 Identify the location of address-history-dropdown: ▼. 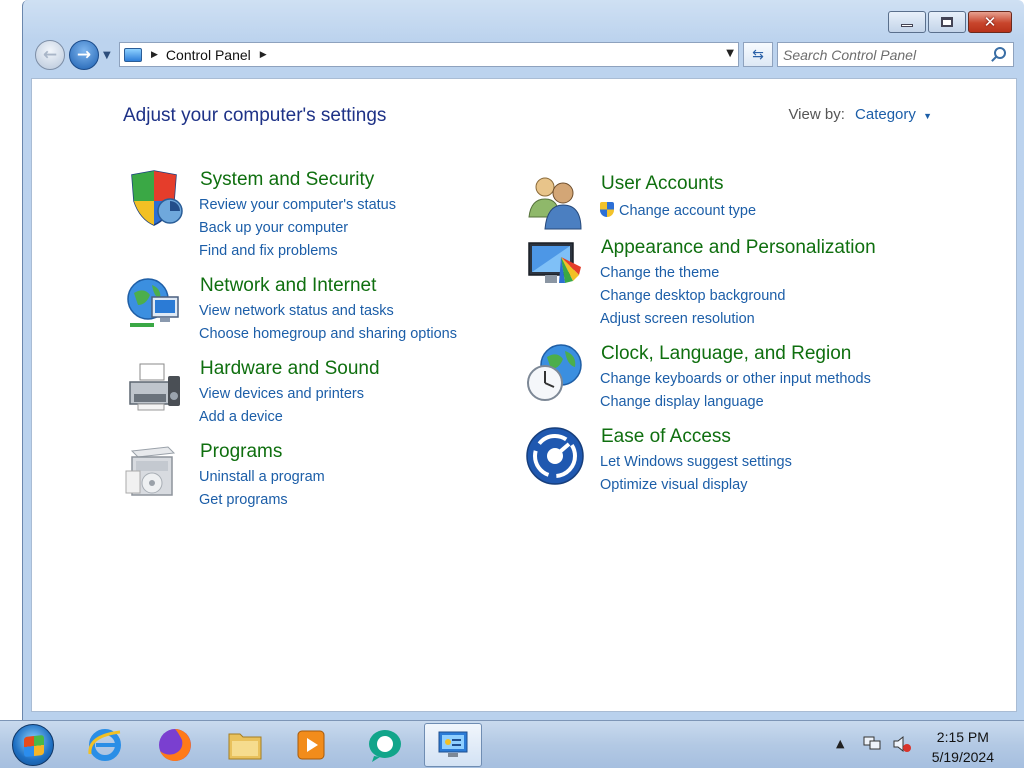
(730, 53).